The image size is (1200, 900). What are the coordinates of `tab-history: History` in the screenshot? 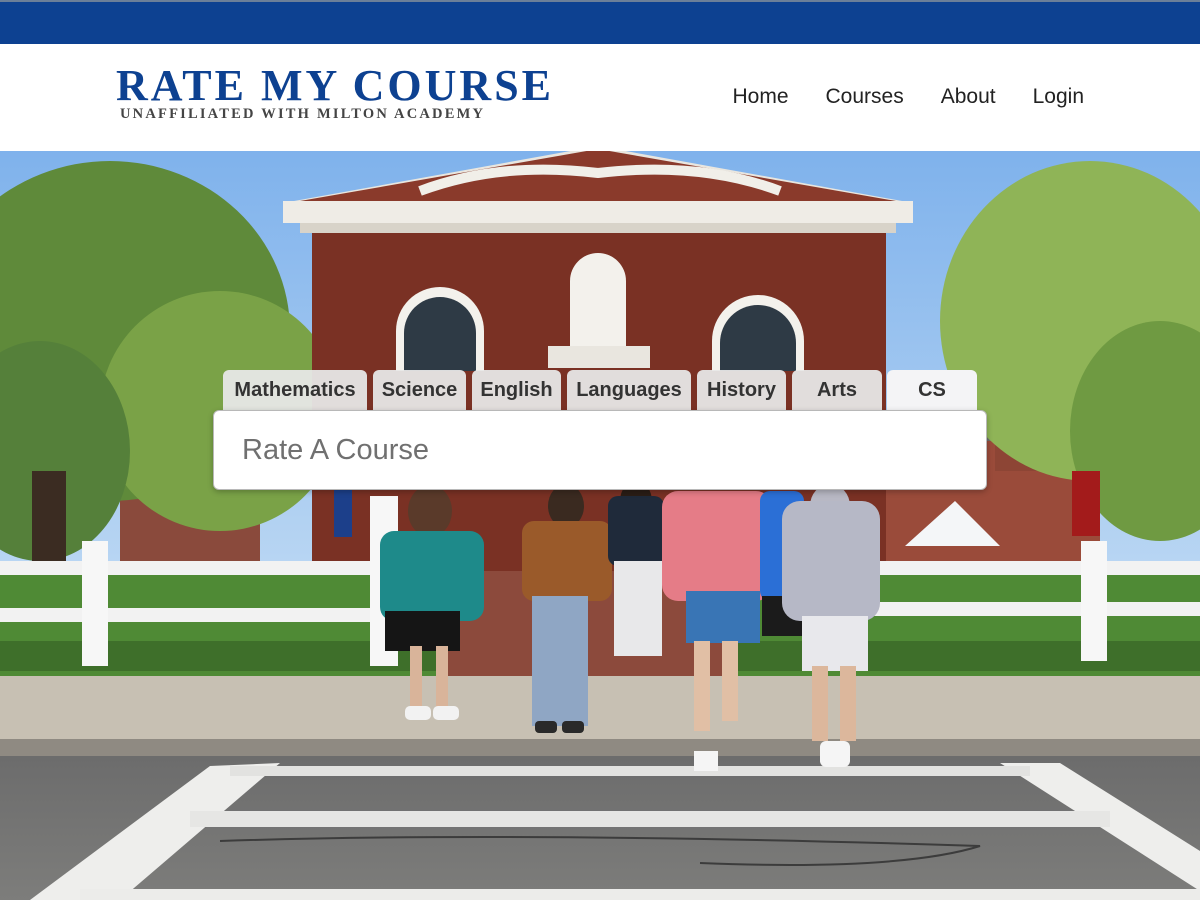 It's located at (741, 390).